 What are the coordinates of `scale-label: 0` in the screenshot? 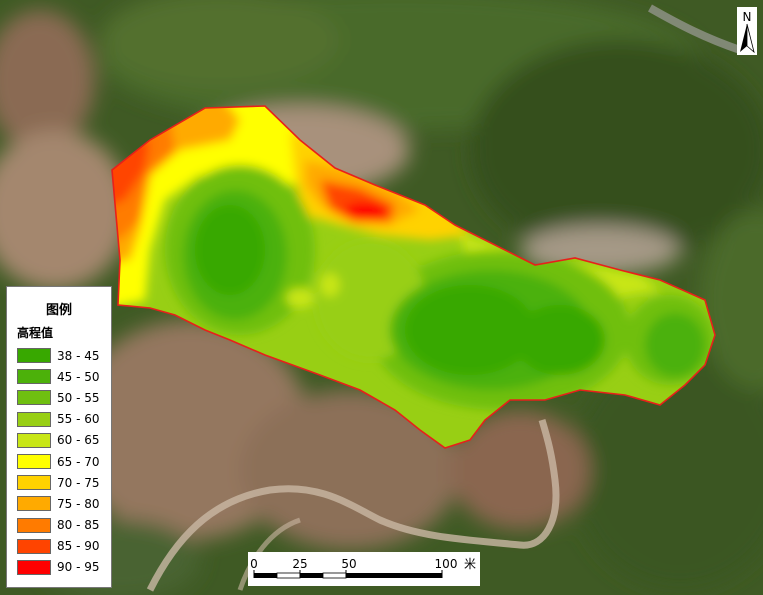 It's located at (254, 564).